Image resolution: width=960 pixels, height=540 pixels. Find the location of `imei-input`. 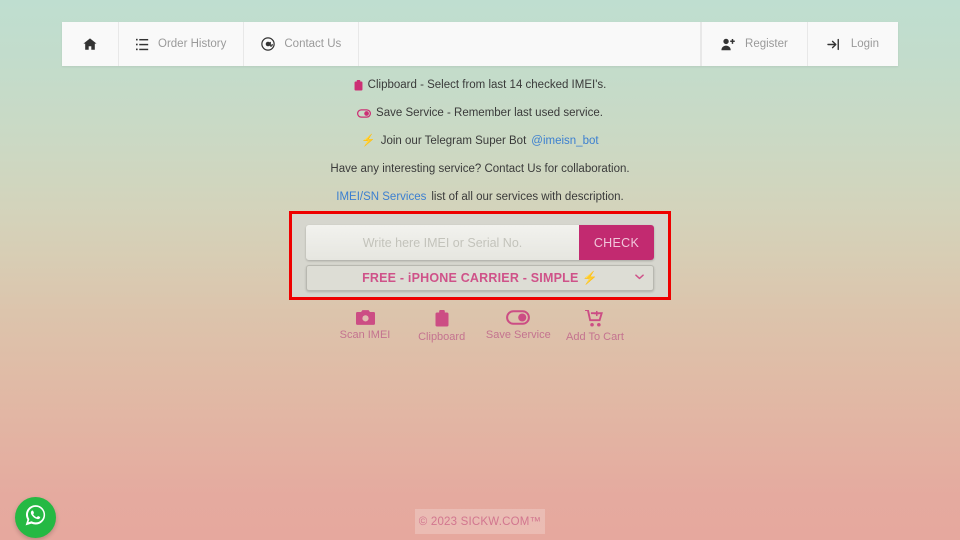

imei-input is located at coordinates (442, 242).